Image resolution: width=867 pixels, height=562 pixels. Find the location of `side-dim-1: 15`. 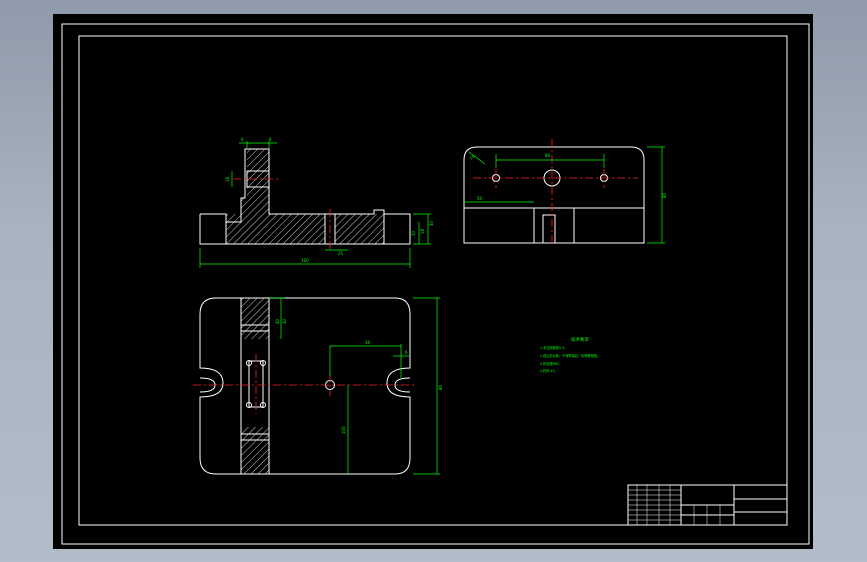

side-dim-1: 15 is located at coordinates (471, 156).